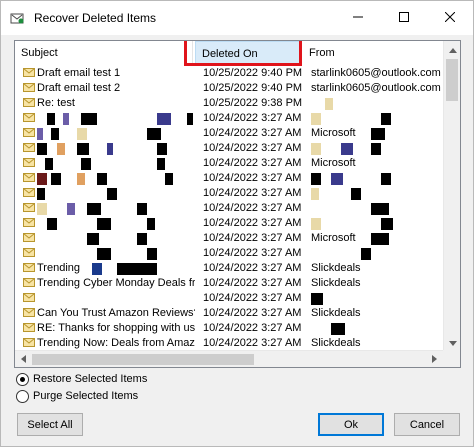  I want to click on cancel-button: Cancel, so click(427, 424).